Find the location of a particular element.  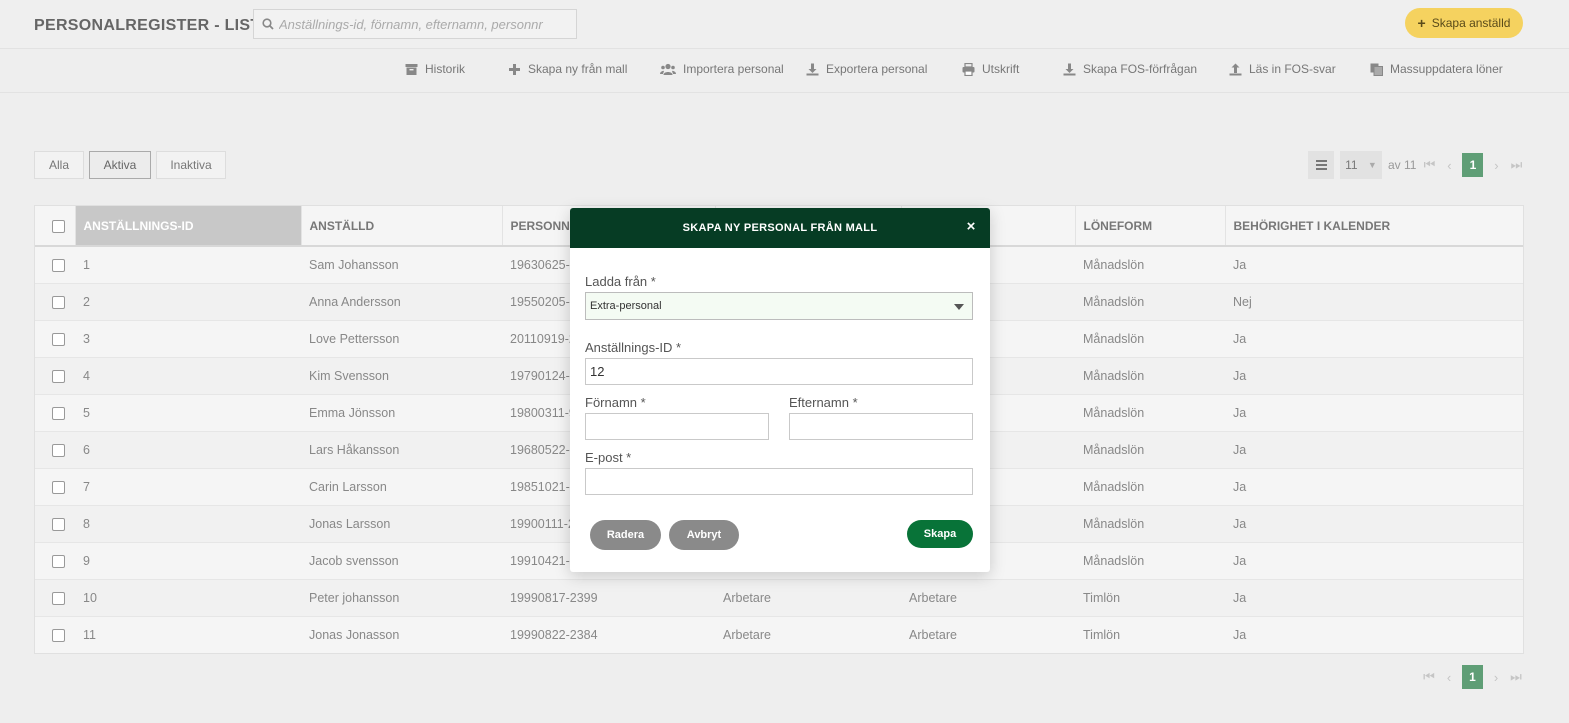

cancel-button: Avbryt is located at coordinates (704, 535).